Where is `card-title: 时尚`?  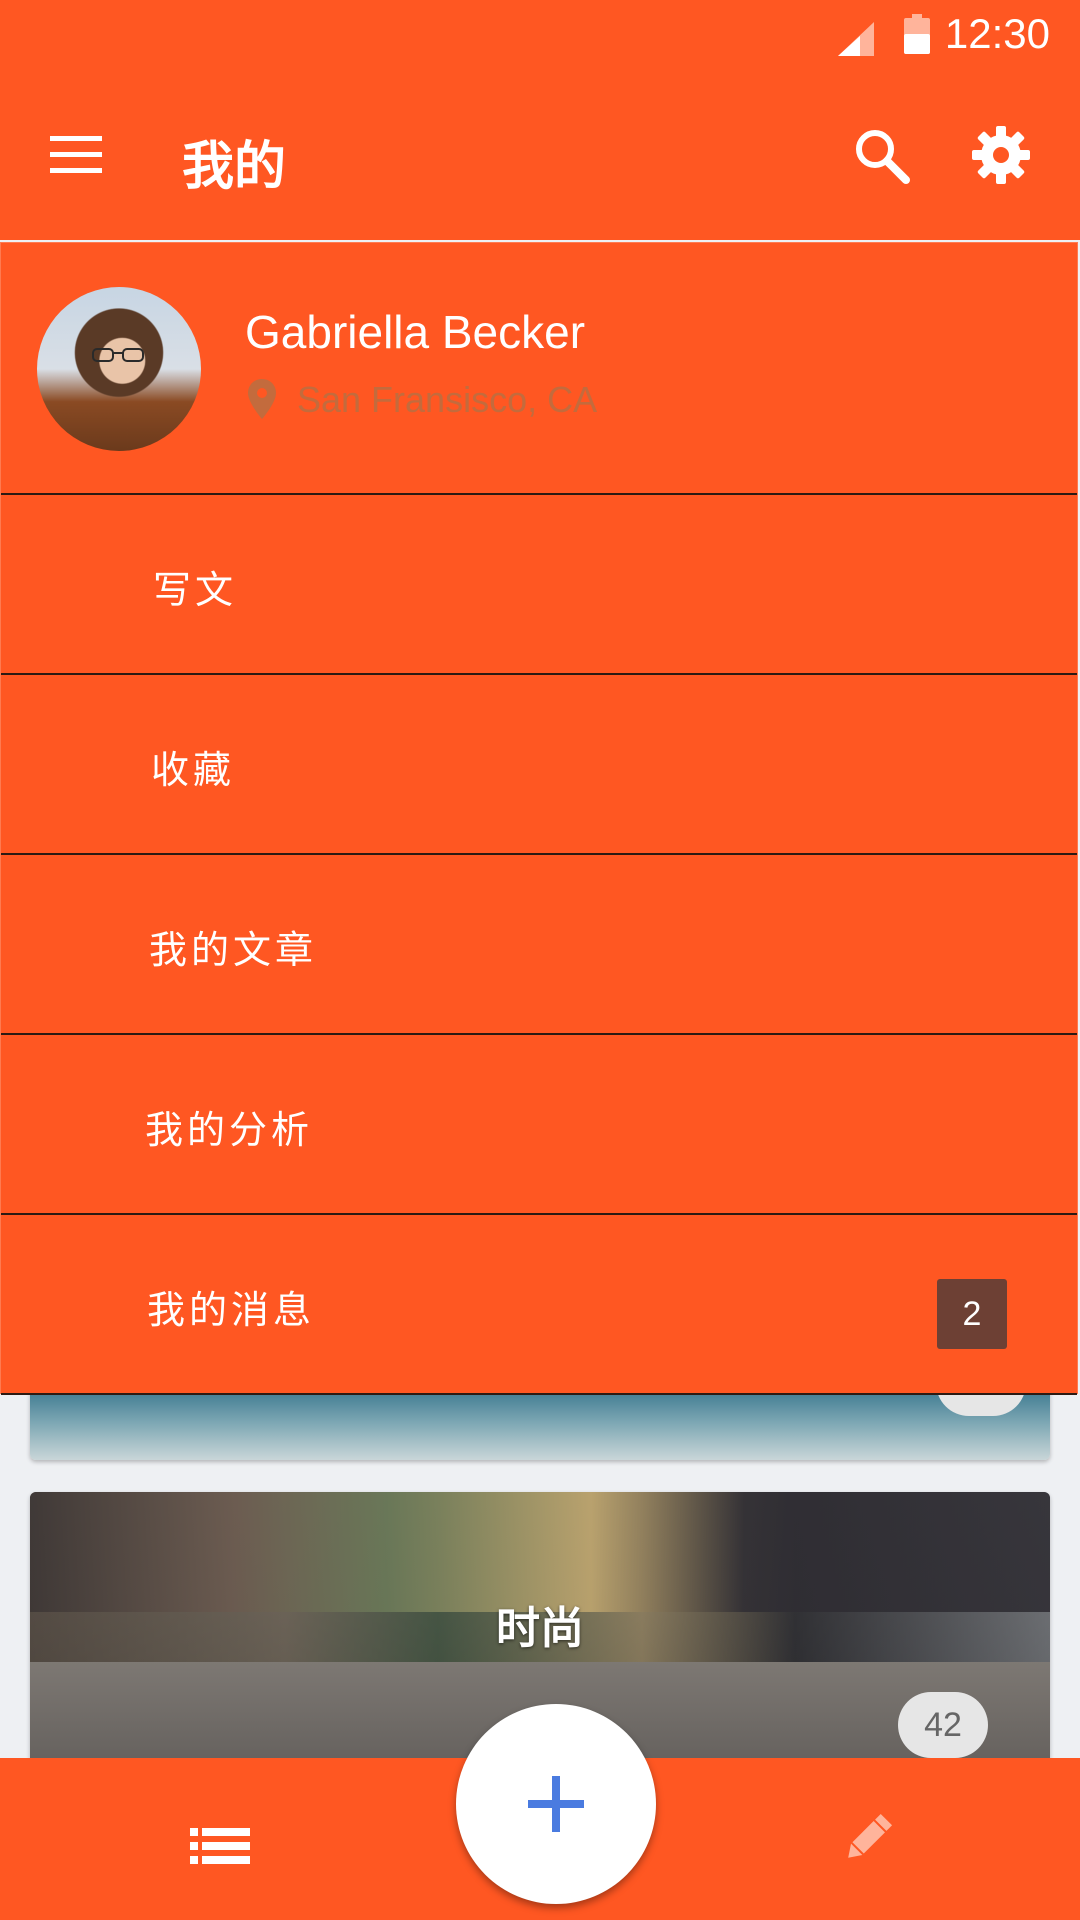
card-title: 时尚 is located at coordinates (540, 1628).